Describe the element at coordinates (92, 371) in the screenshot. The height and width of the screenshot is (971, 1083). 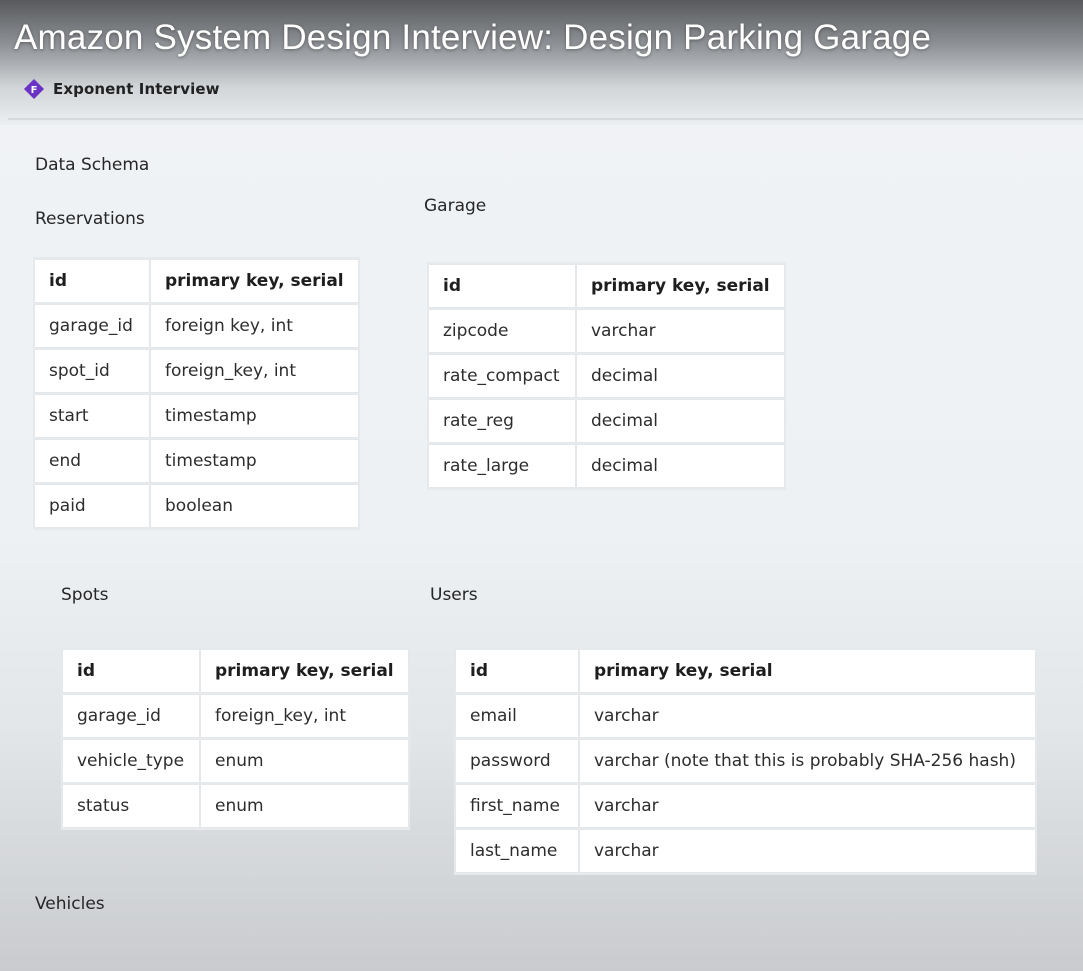
I see `field-name-cell: spot_id` at that location.